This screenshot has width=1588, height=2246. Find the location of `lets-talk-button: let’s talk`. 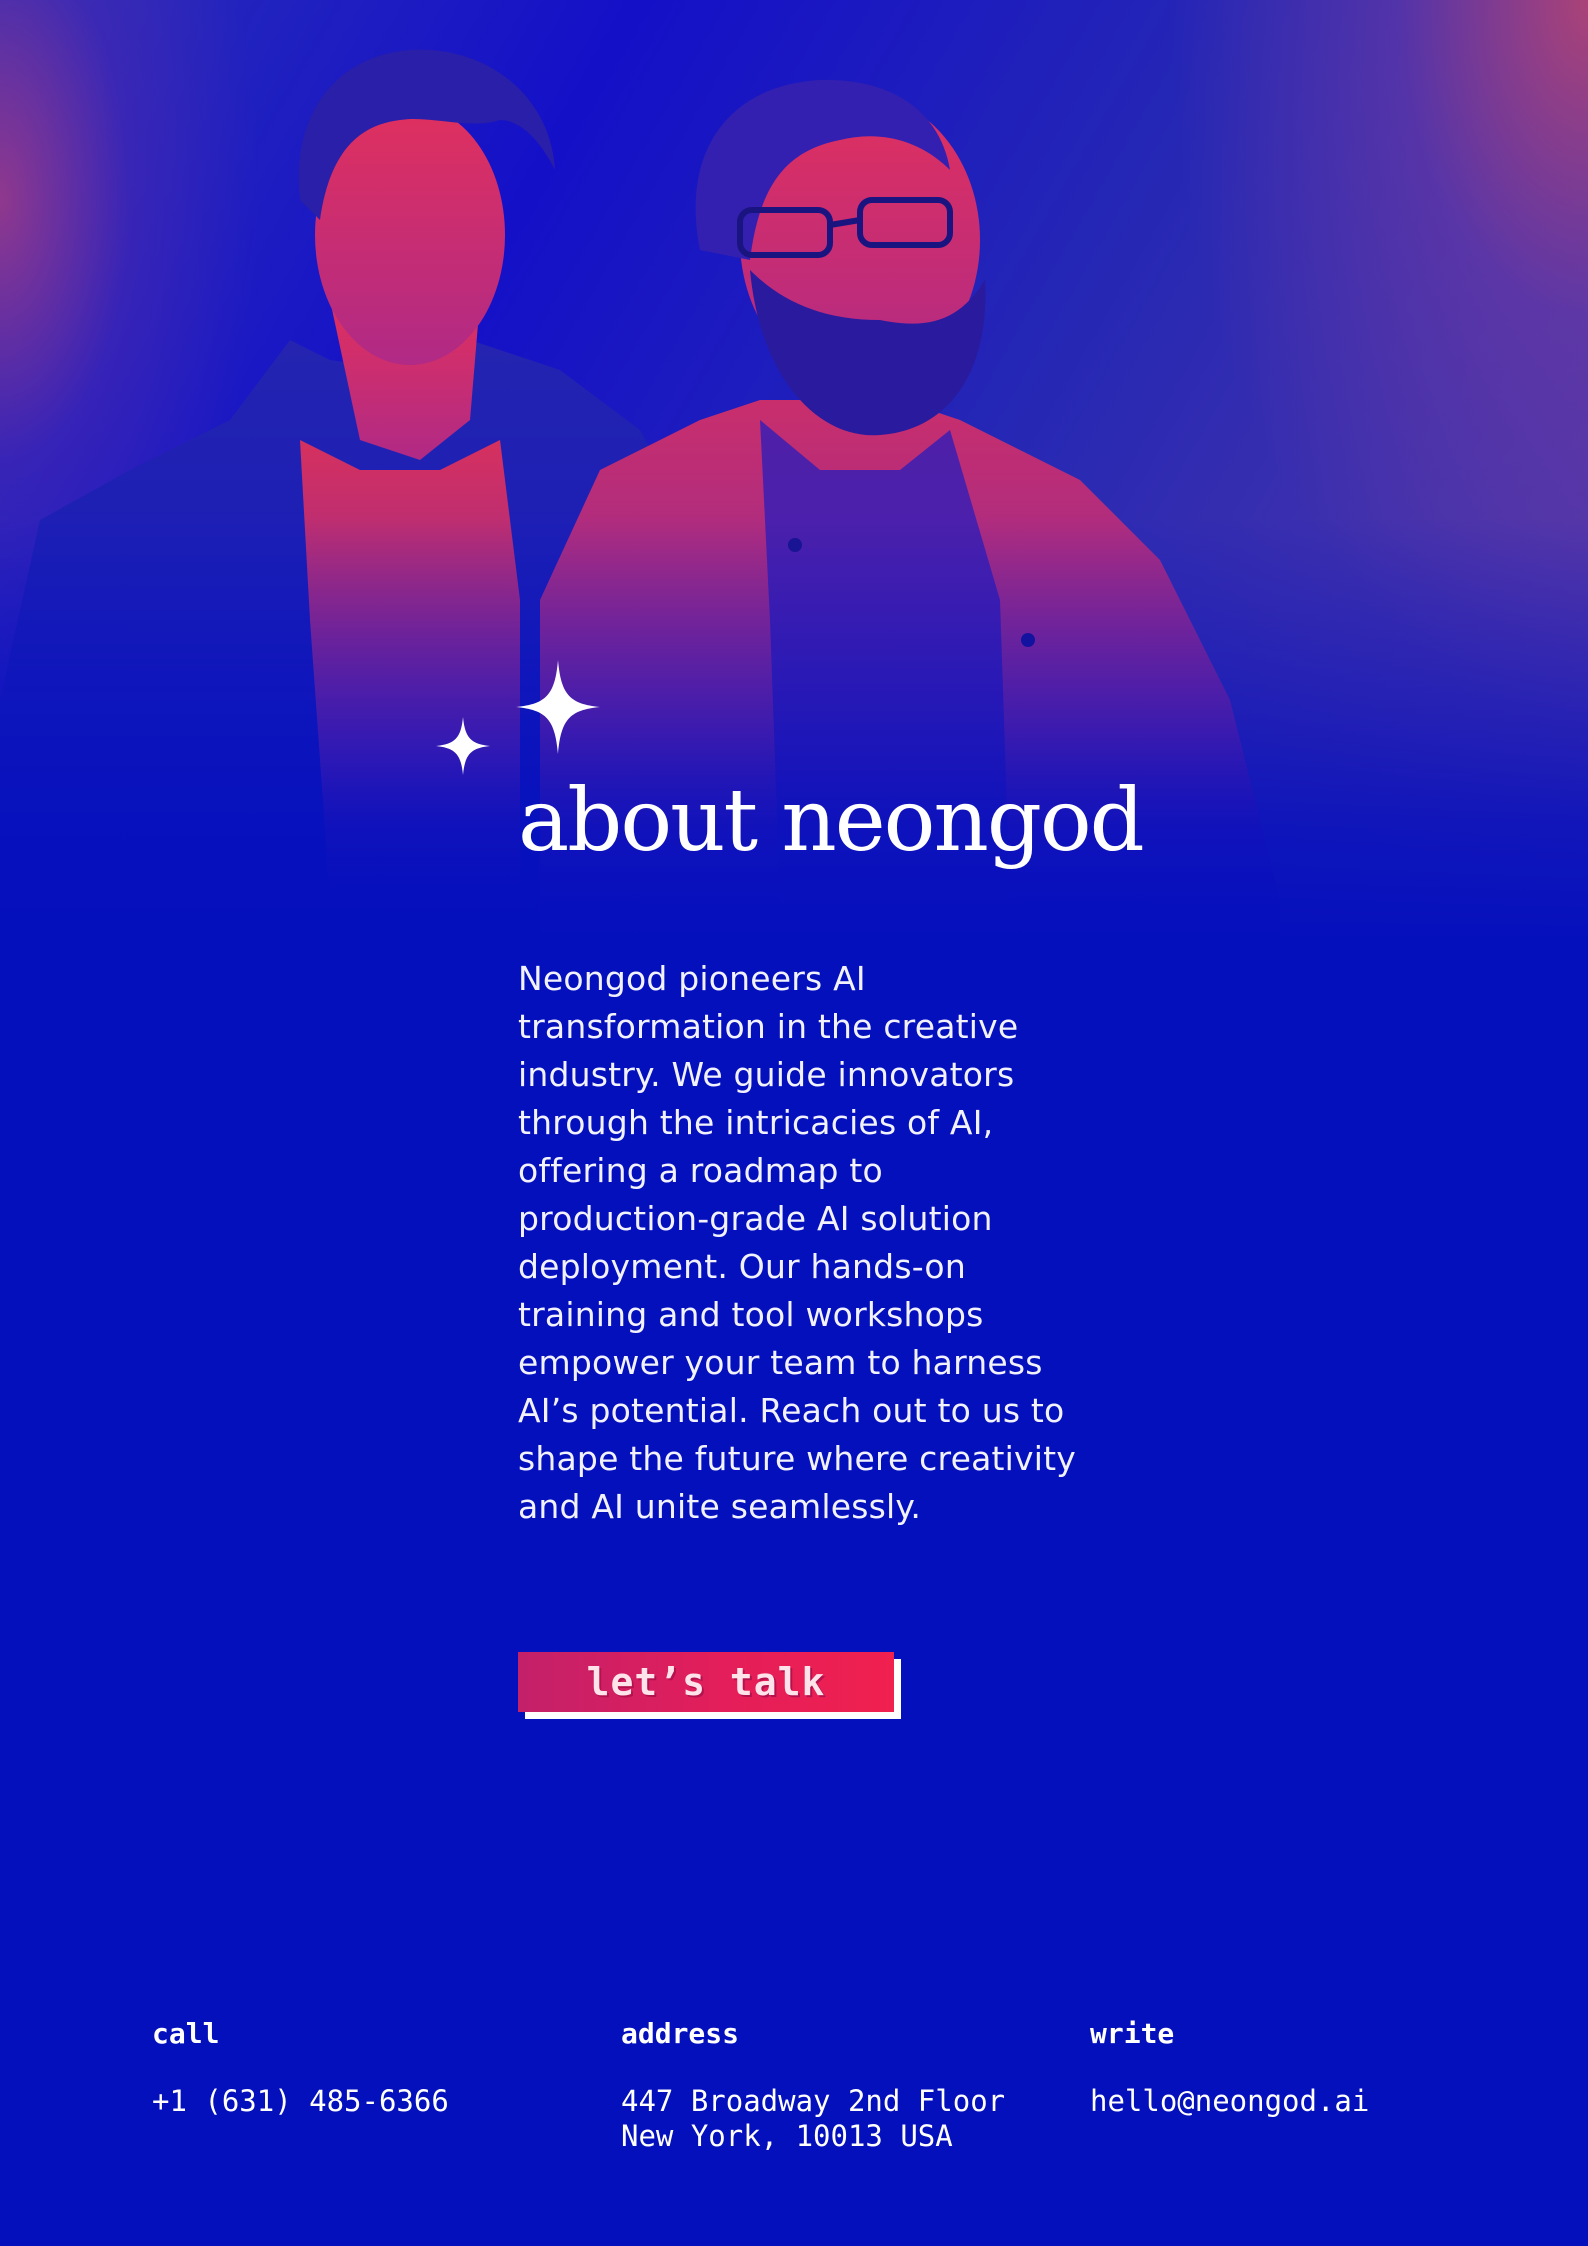

lets-talk-button: let’s talk is located at coordinates (709, 1685).